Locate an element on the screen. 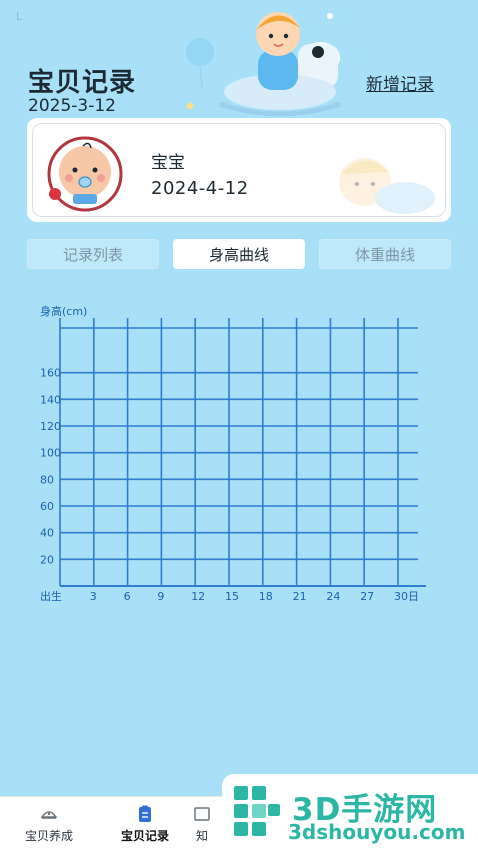  y-tick-label: 20 is located at coordinates (47, 559).